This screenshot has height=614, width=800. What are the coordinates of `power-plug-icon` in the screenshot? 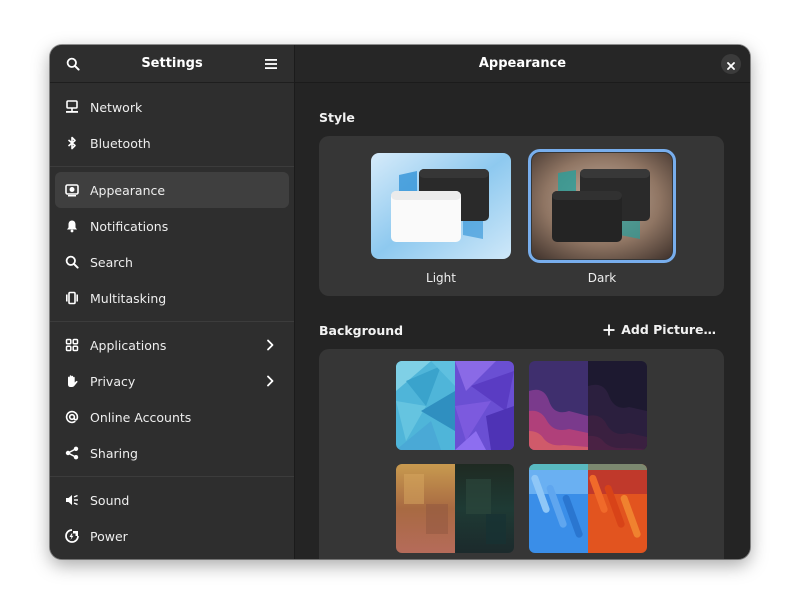 It's located at (72, 536).